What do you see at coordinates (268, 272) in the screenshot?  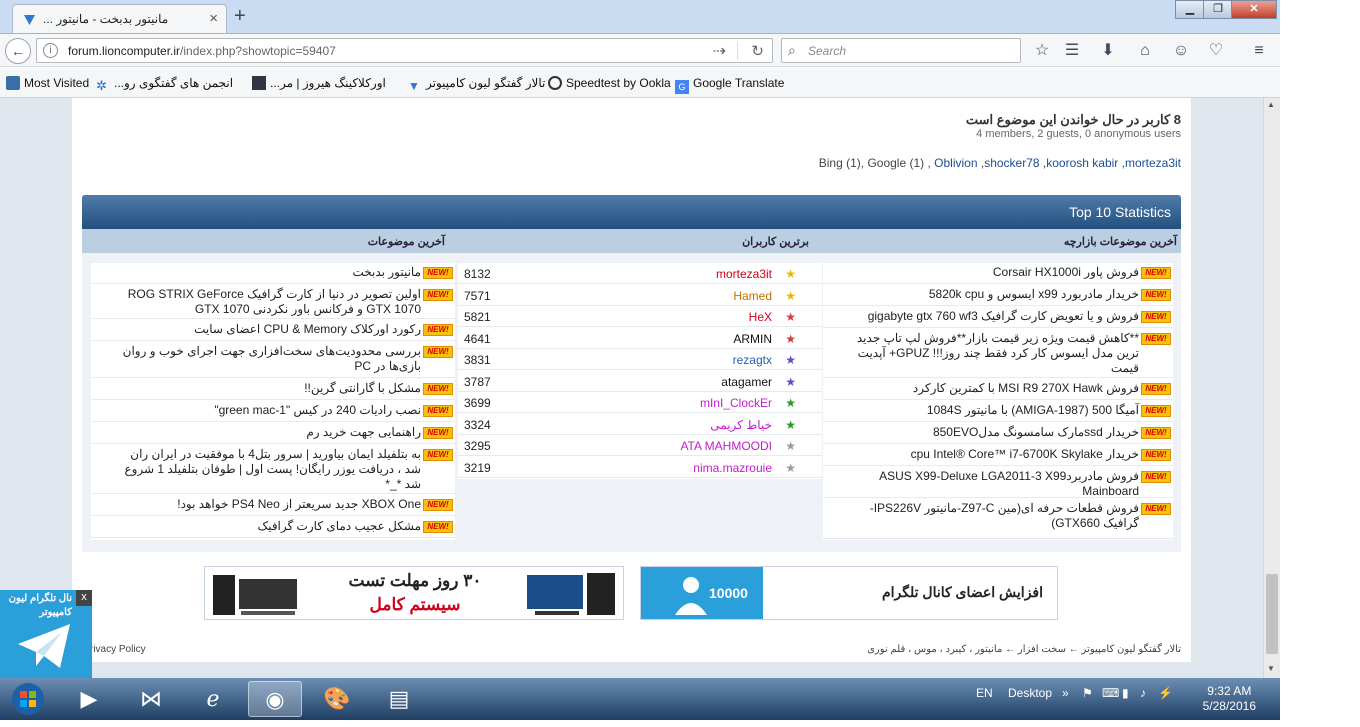 I see `latest-topic-title: مانیتور بدبخت` at bounding box center [268, 272].